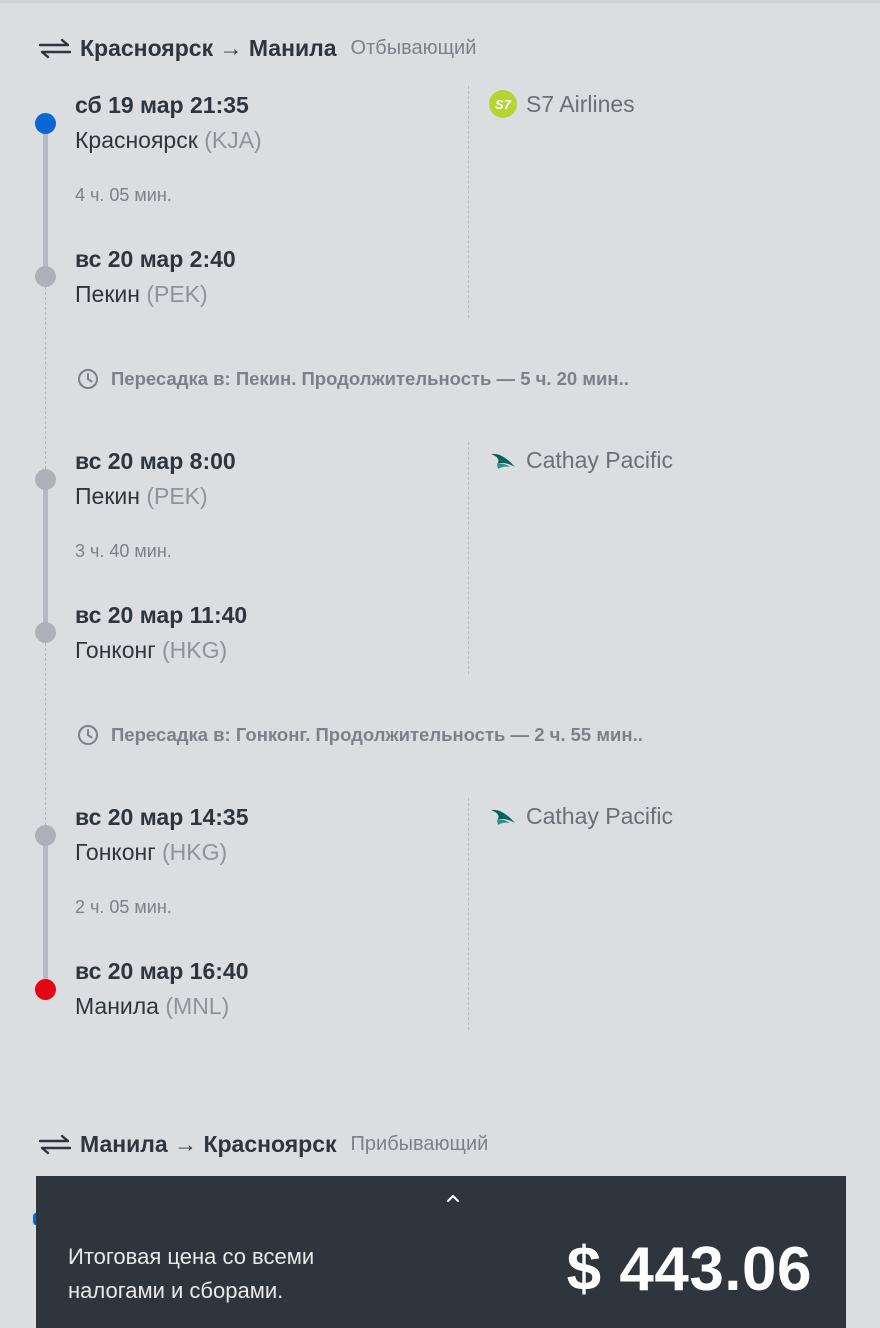  What do you see at coordinates (208, 47) in the screenshot?
I see `outbound-route: Красноярск → Манила` at bounding box center [208, 47].